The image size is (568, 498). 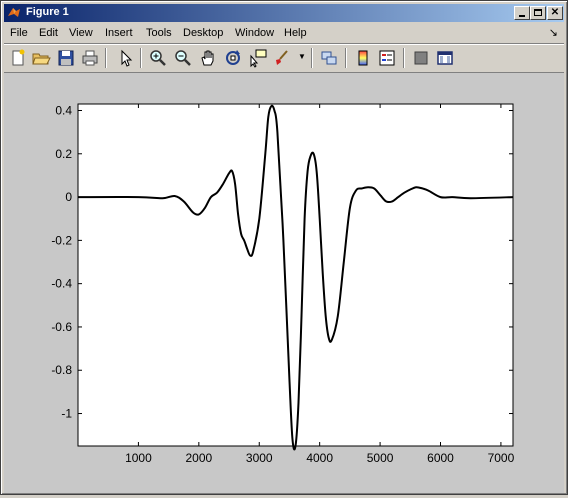 What do you see at coordinates (18, 58) in the screenshot?
I see `new-figure-icon` at bounding box center [18, 58].